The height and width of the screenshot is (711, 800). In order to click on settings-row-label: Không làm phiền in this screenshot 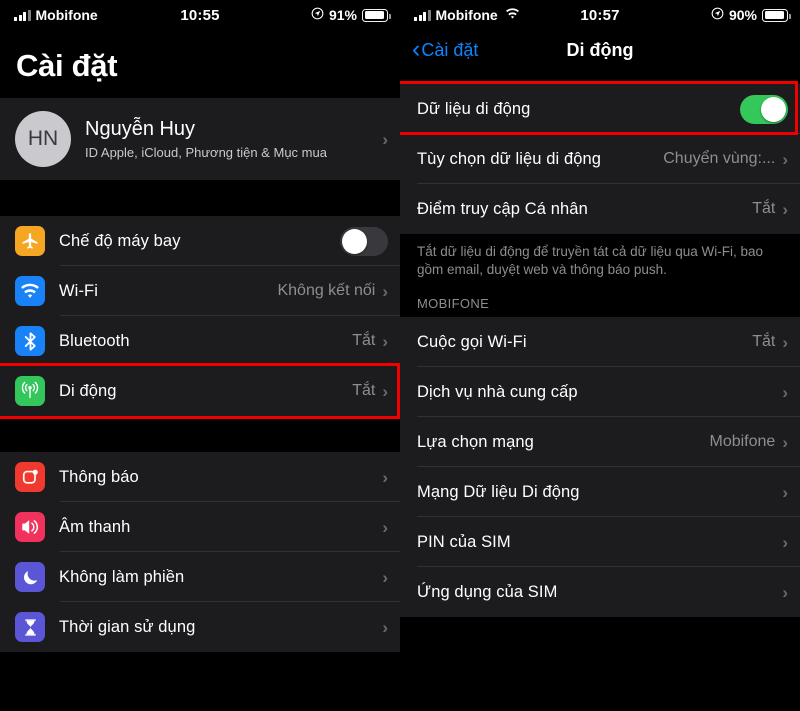, I will do `click(122, 576)`.